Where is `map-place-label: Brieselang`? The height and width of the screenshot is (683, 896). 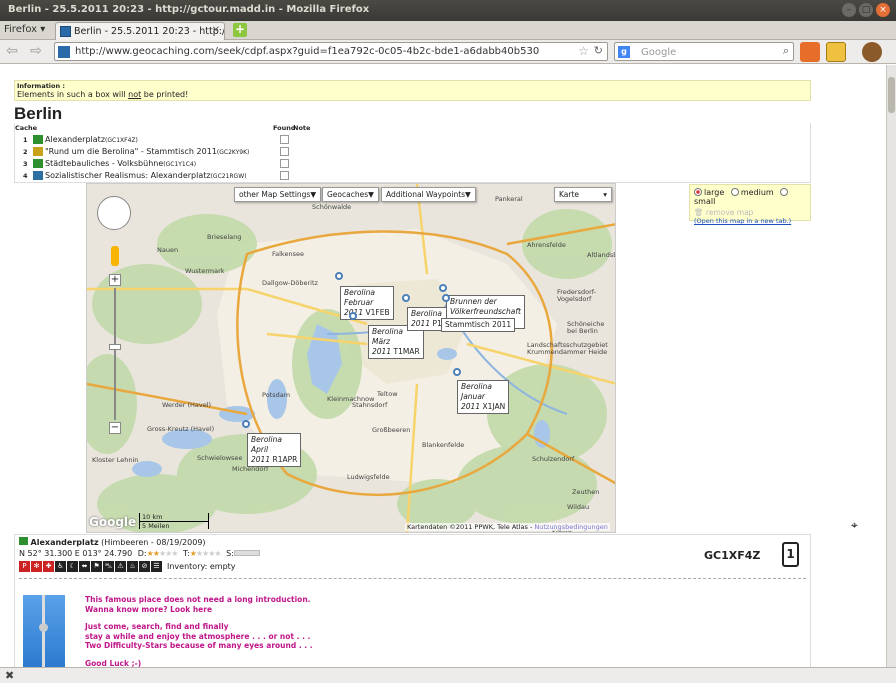 map-place-label: Brieselang is located at coordinates (224, 237).